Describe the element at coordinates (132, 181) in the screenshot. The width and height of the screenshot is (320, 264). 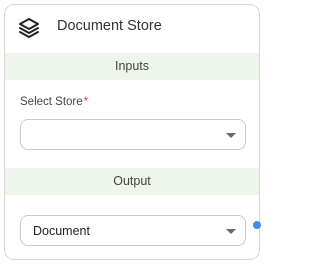
I see `output-section-header: Output` at that location.